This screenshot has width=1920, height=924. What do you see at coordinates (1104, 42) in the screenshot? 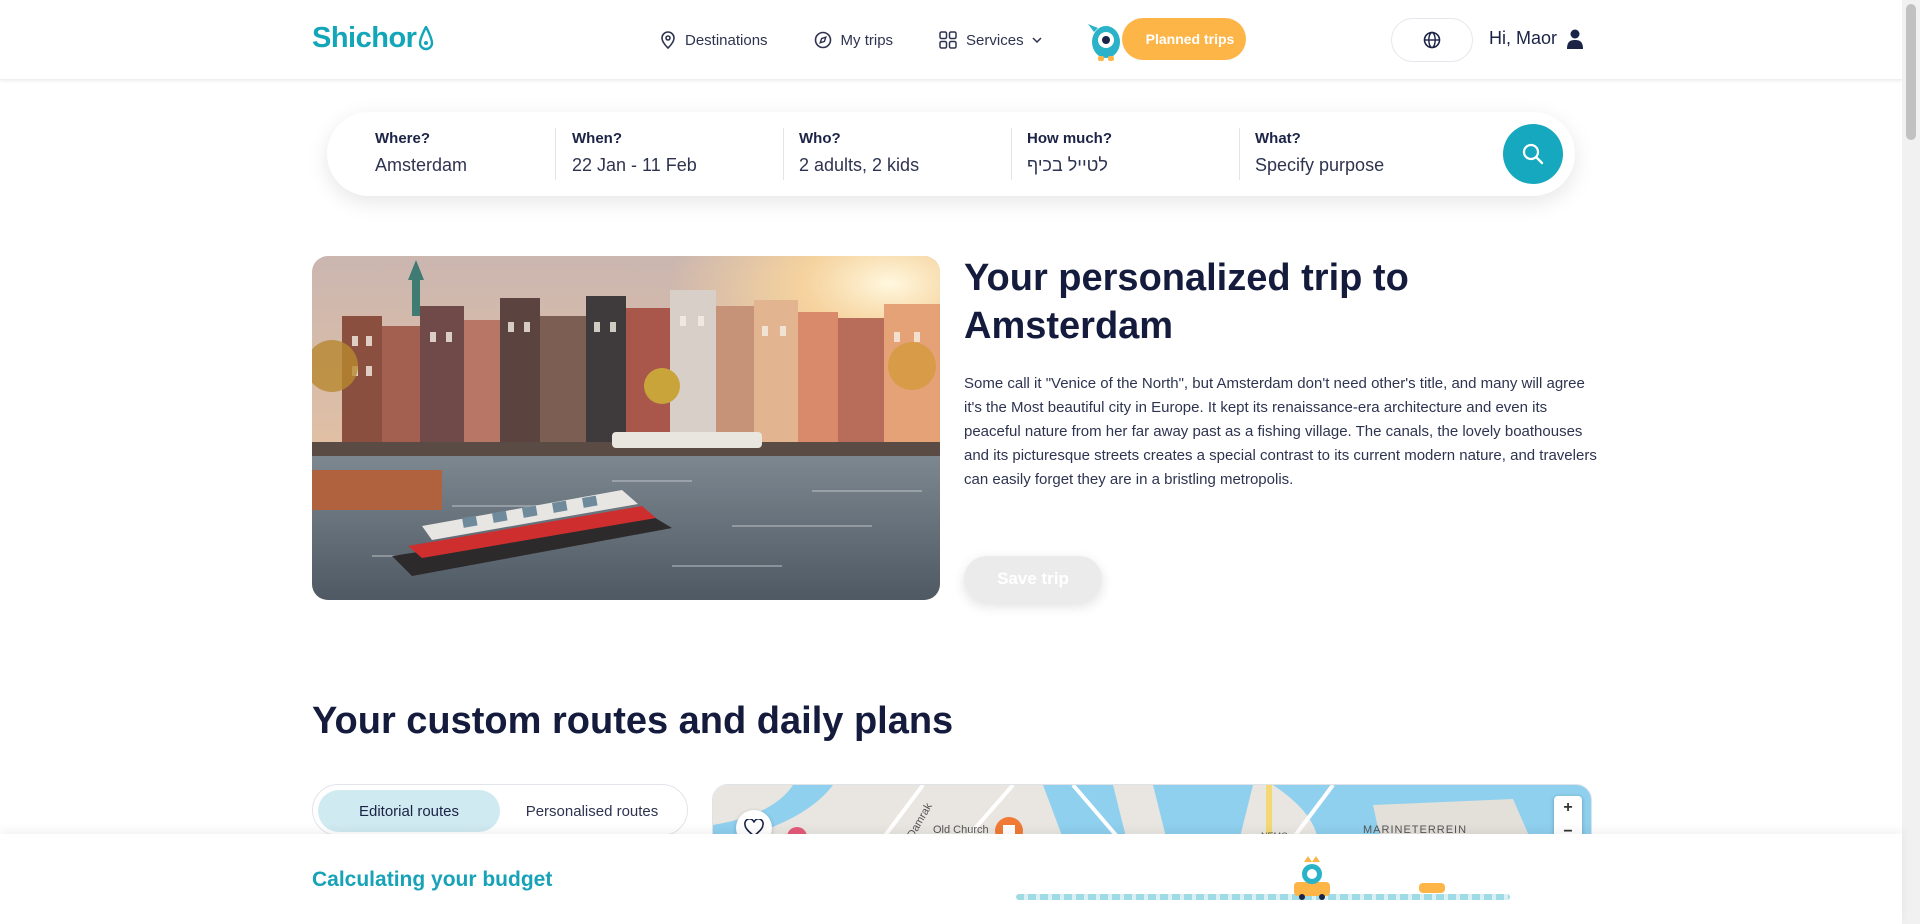
I see `mascot-icon` at bounding box center [1104, 42].